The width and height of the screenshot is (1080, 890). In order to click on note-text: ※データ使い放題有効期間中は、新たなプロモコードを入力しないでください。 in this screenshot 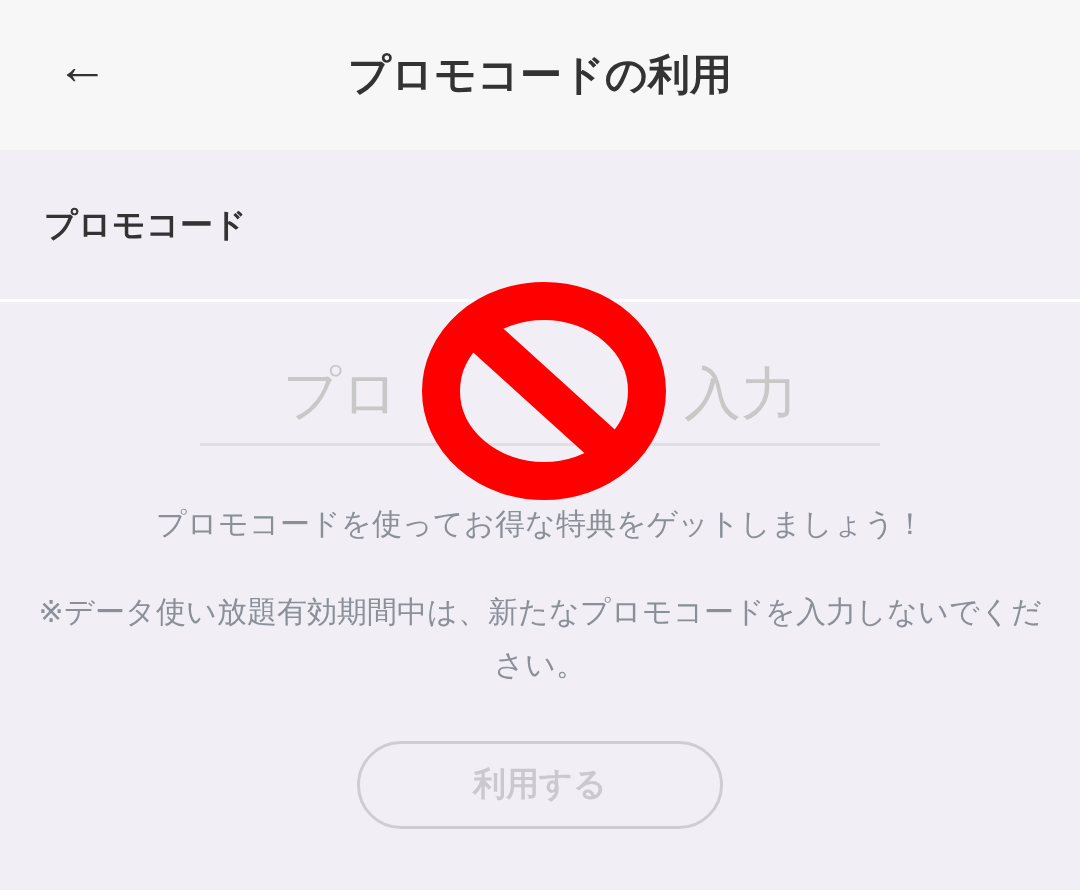, I will do `click(540, 638)`.